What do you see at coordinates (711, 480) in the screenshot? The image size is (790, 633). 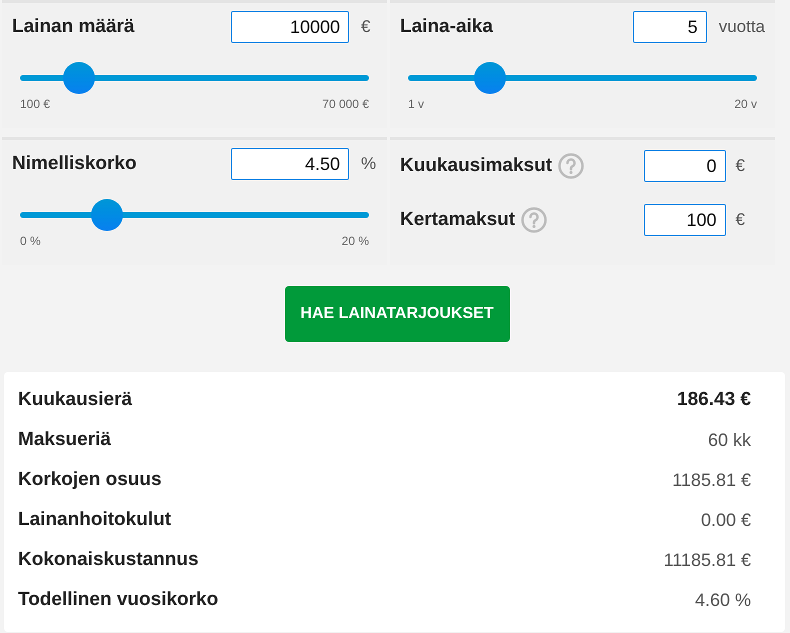 I see `result-value: 1185.81 €` at bounding box center [711, 480].